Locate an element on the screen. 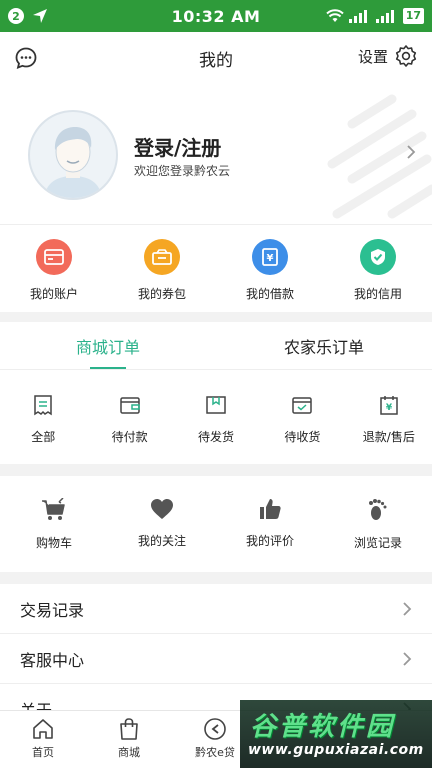 This screenshot has height=768, width=432. order-refund-button: ¥ 退款/售后 is located at coordinates (389, 417).